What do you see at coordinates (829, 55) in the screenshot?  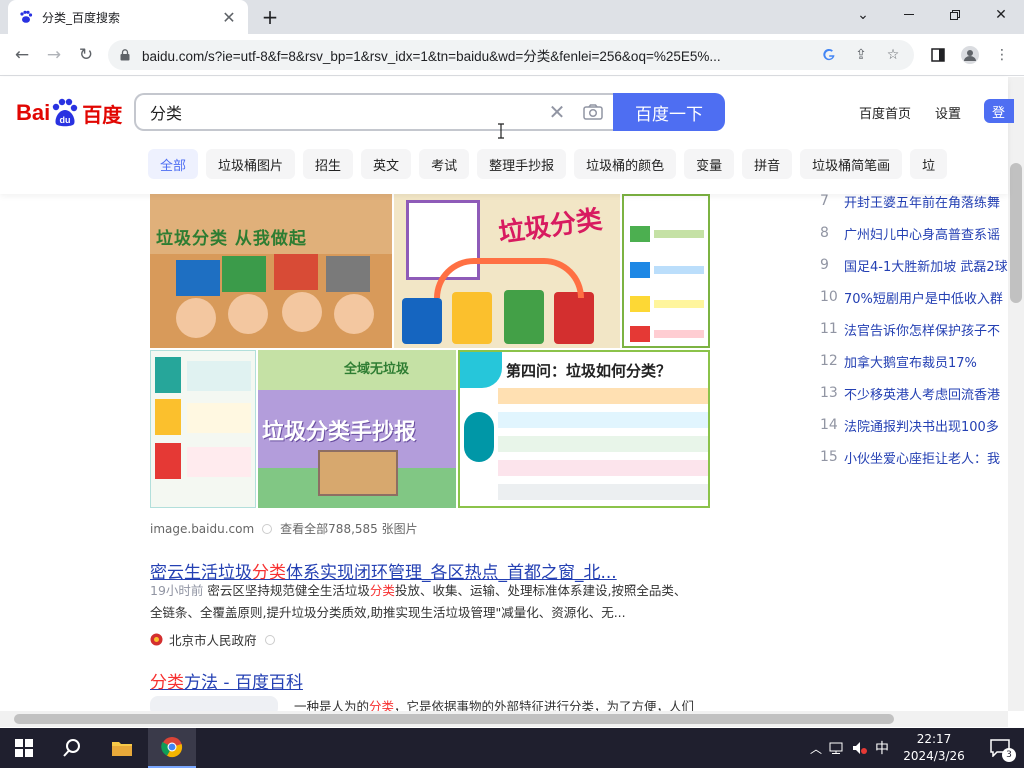 I see `google-lens-icon` at bounding box center [829, 55].